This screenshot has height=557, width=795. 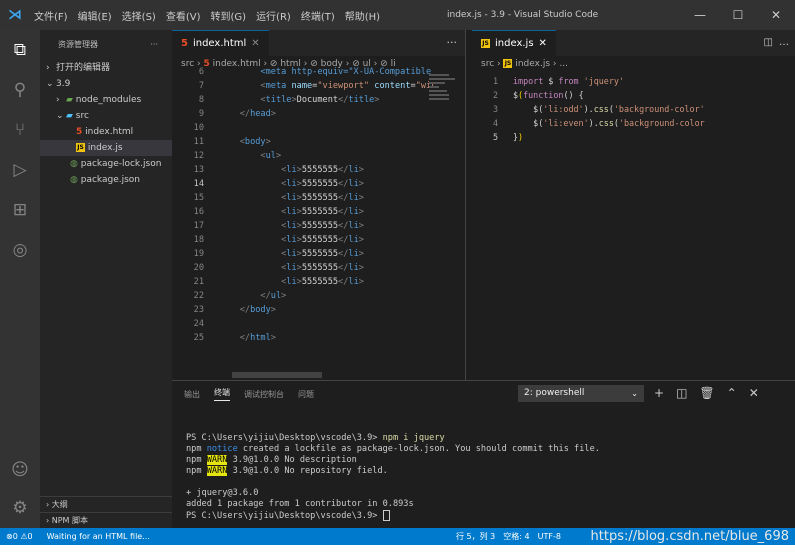 What do you see at coordinates (318, 324) in the screenshot?
I see `code-line: 24` at bounding box center [318, 324].